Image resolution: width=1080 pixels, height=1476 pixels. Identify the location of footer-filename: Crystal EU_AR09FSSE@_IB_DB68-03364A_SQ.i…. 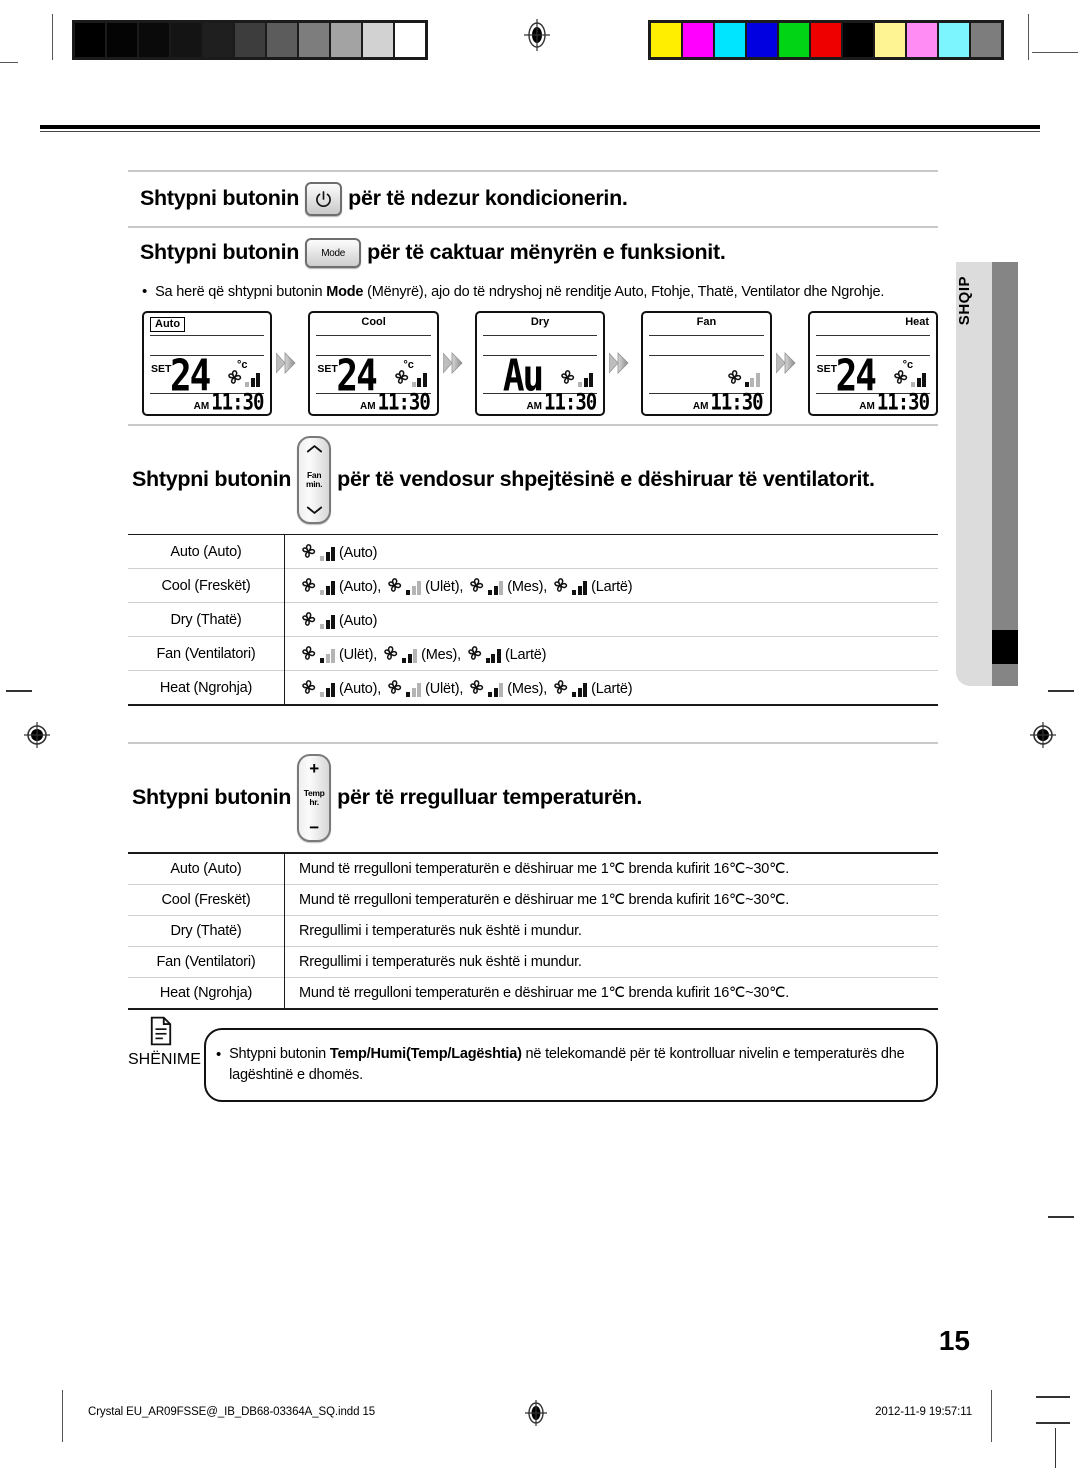
(232, 1412).